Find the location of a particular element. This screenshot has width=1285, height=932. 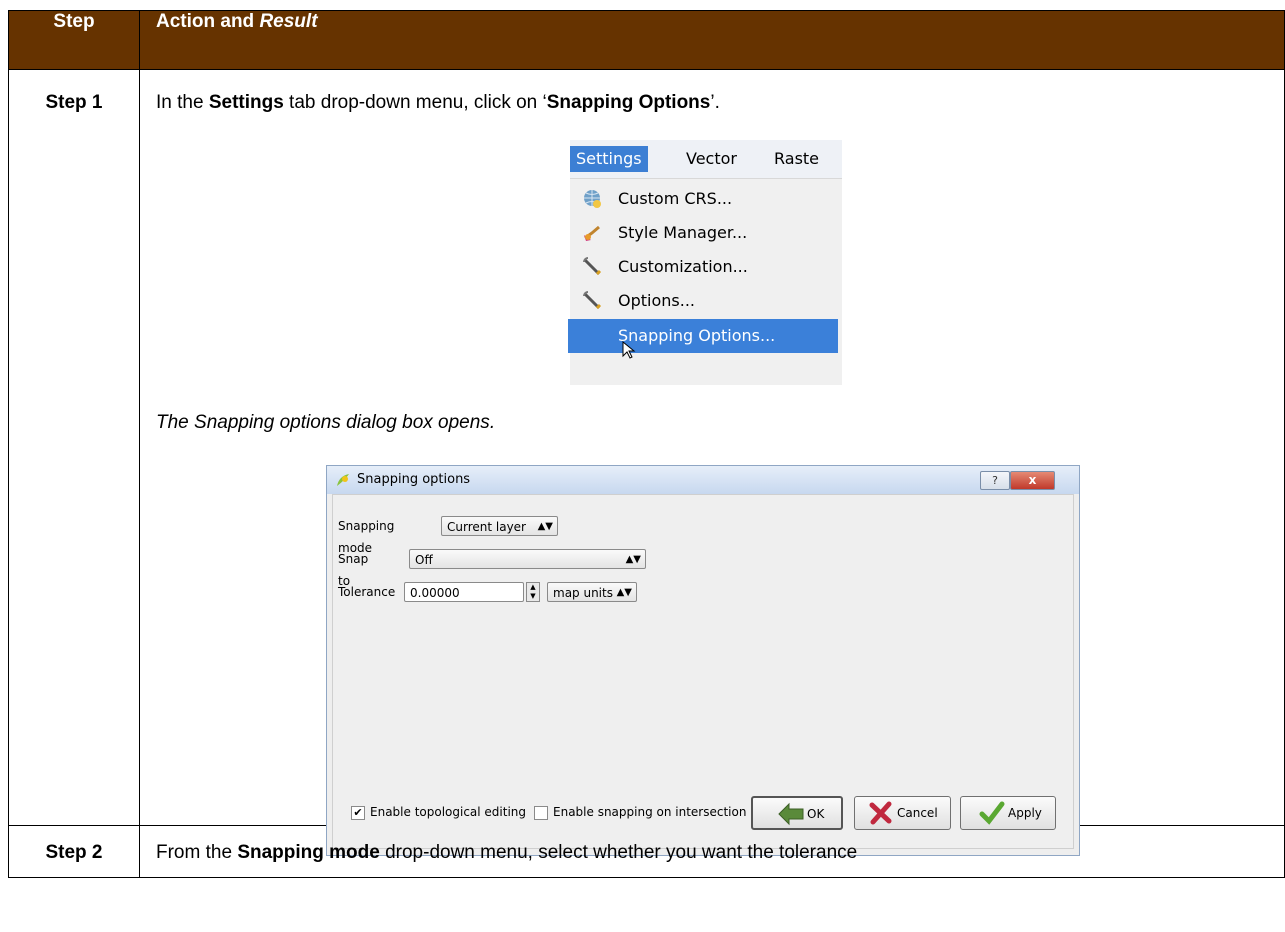

qgis-logo-icon is located at coordinates (343, 480).